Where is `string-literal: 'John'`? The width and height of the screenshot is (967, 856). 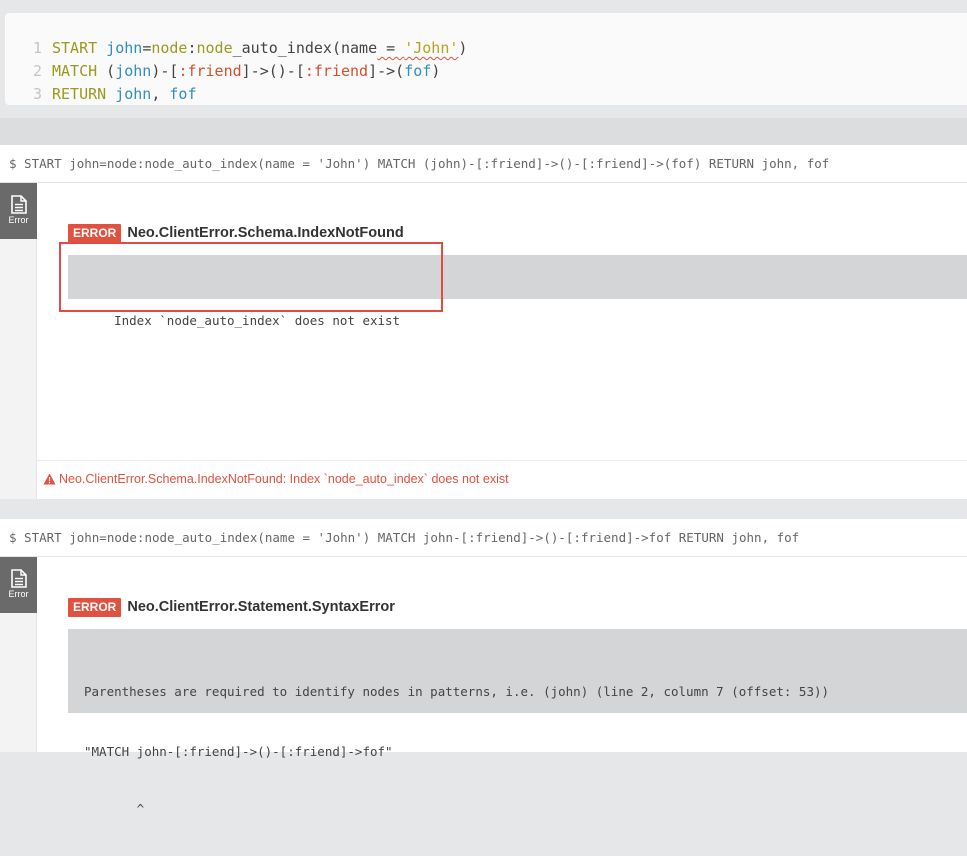 string-literal: 'John' is located at coordinates (431, 48).